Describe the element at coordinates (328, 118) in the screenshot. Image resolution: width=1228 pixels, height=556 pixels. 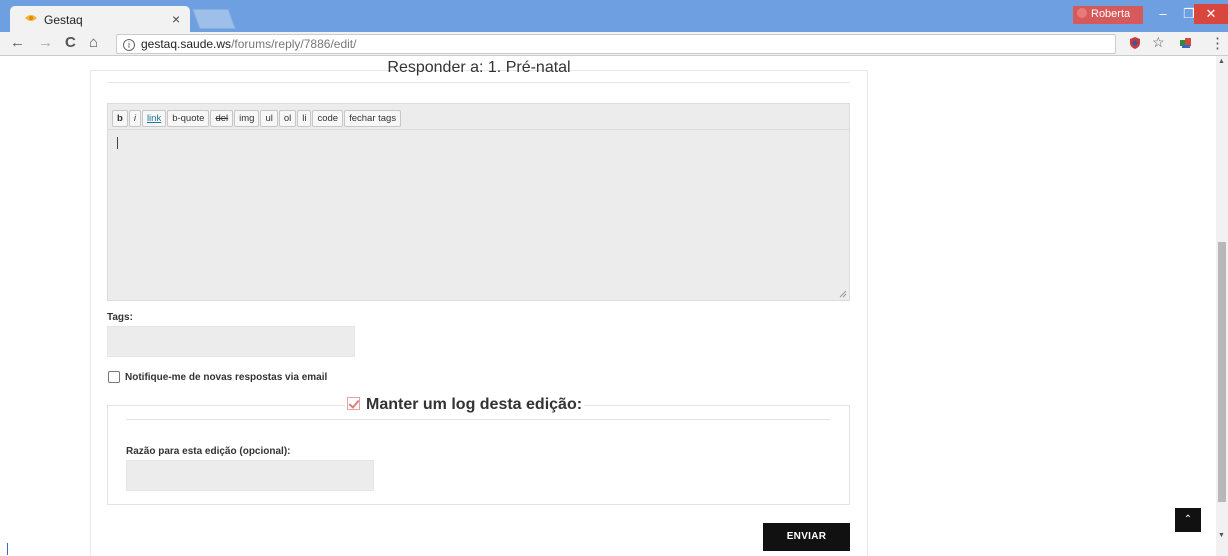
I see `code-button: code` at that location.